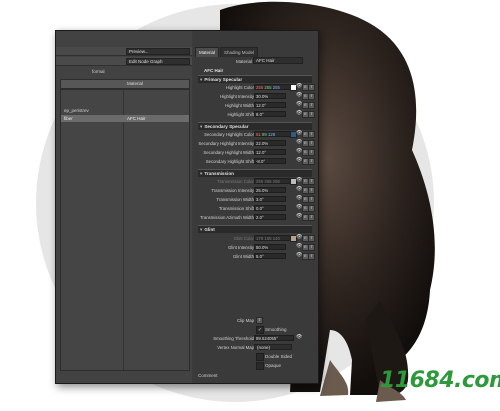 This screenshot has height=411, width=500. I want to click on smoothing-threshold-field: 89.524055°, so click(274, 338).